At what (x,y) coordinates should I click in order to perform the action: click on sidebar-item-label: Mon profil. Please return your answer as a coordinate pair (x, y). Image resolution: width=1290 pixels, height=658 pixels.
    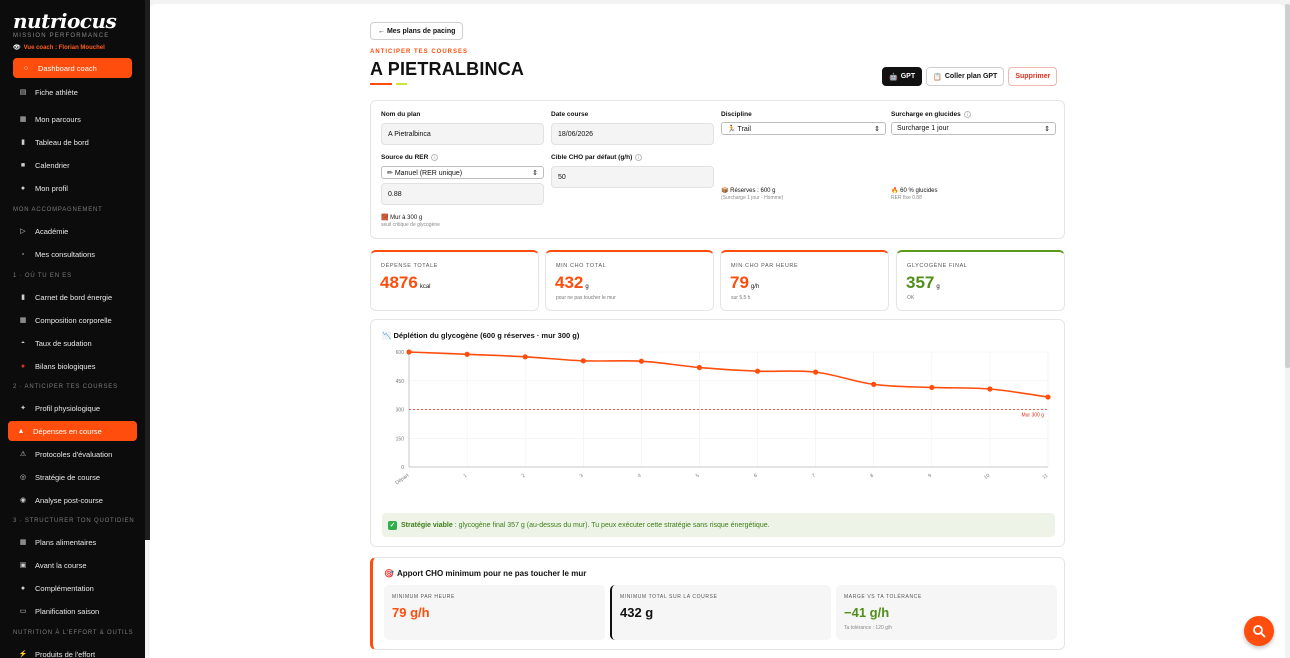
    Looking at the image, I should click on (51, 188).